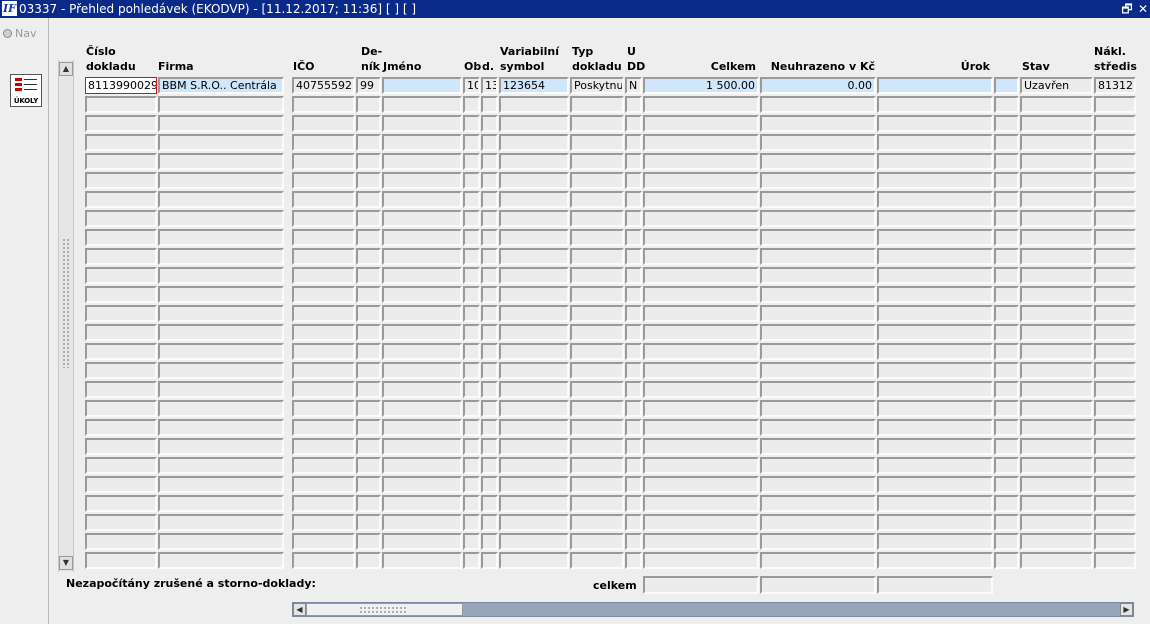  What do you see at coordinates (534, 59) in the screenshot?
I see `column-header-vs: Variabilní symbol` at bounding box center [534, 59].